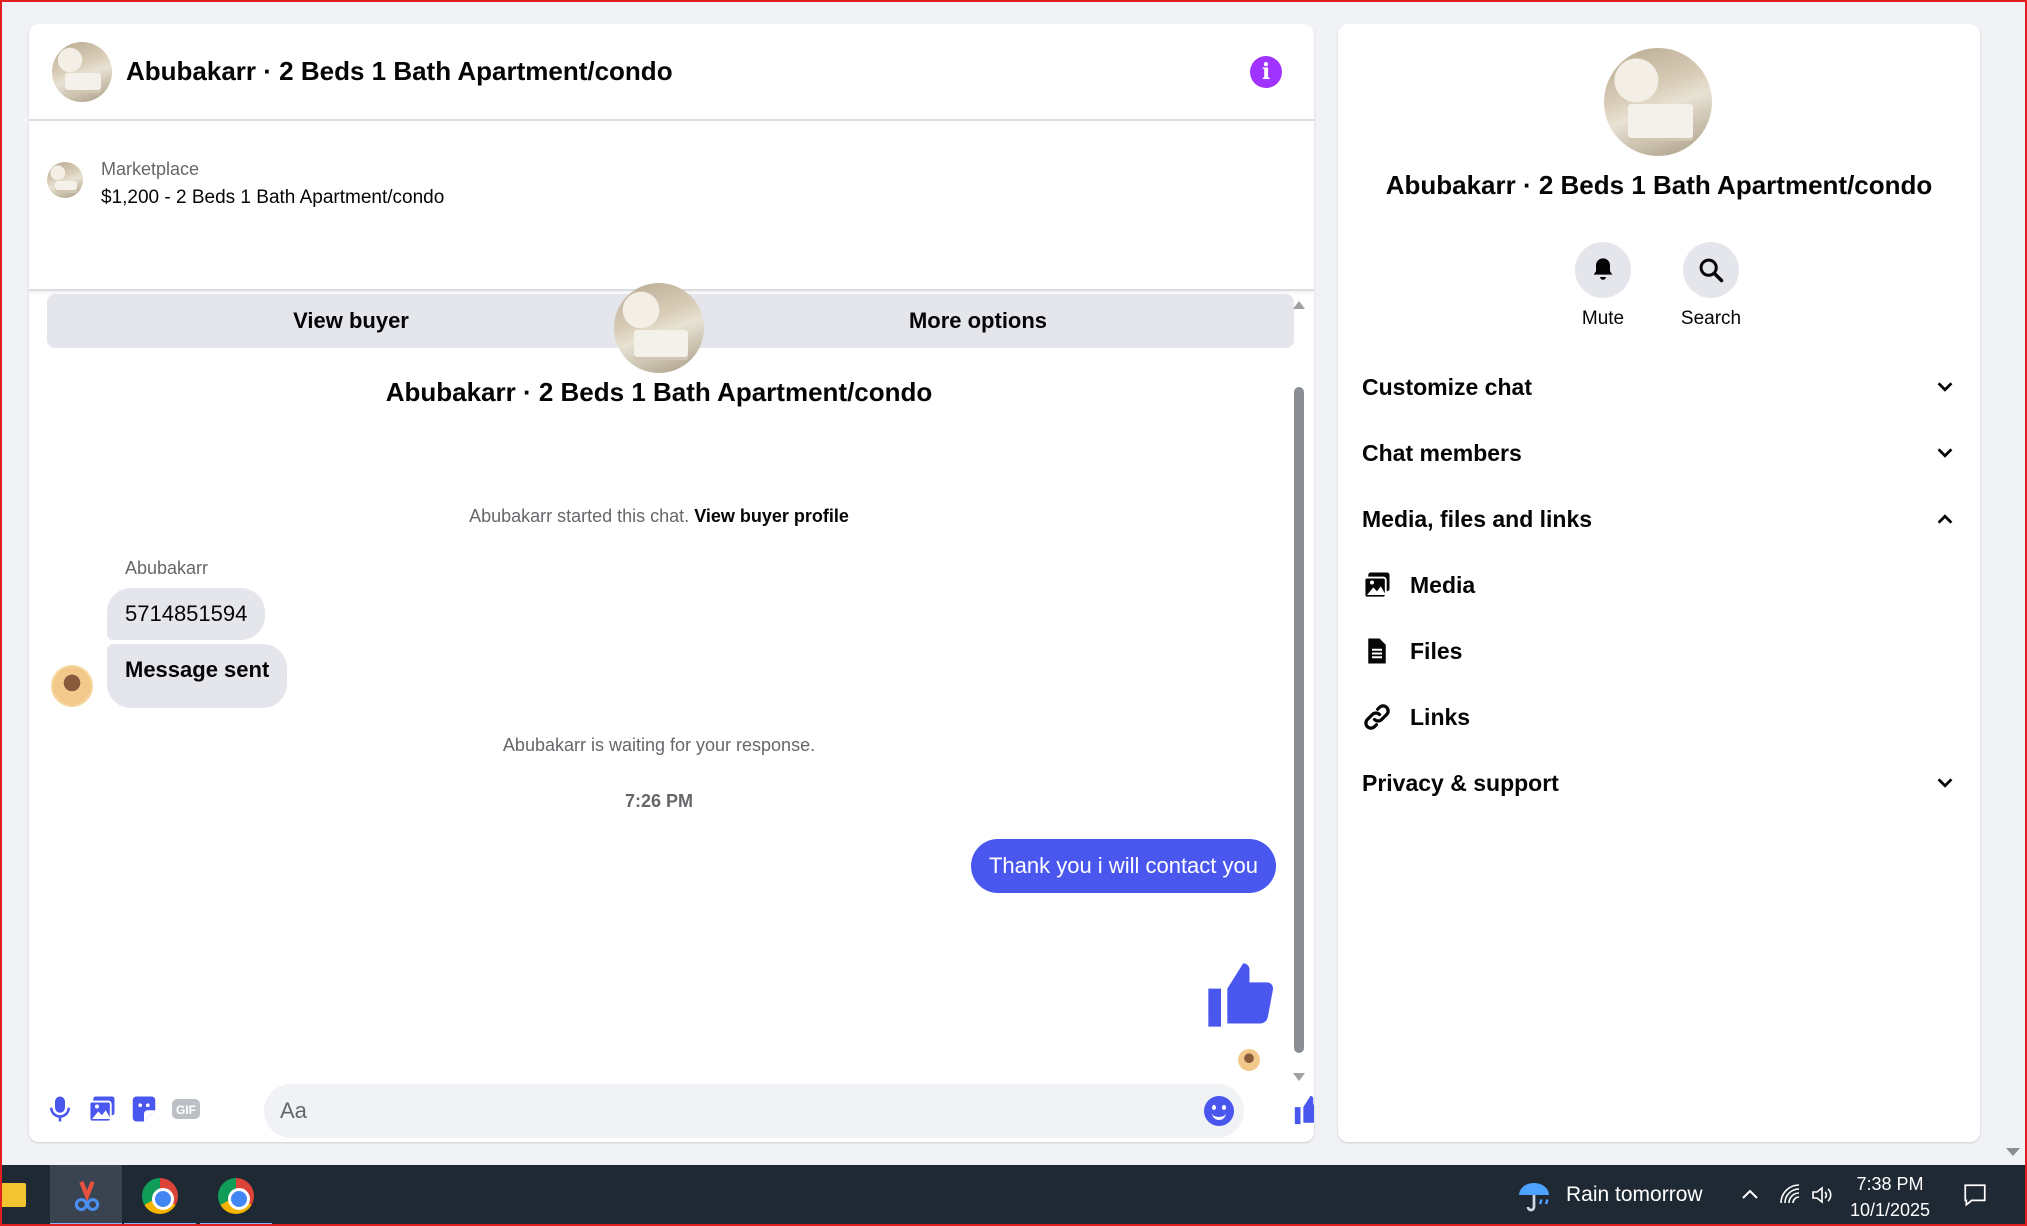 This screenshot has width=2027, height=1226. I want to click on clock-date: 10/1/2025, so click(1890, 1210).